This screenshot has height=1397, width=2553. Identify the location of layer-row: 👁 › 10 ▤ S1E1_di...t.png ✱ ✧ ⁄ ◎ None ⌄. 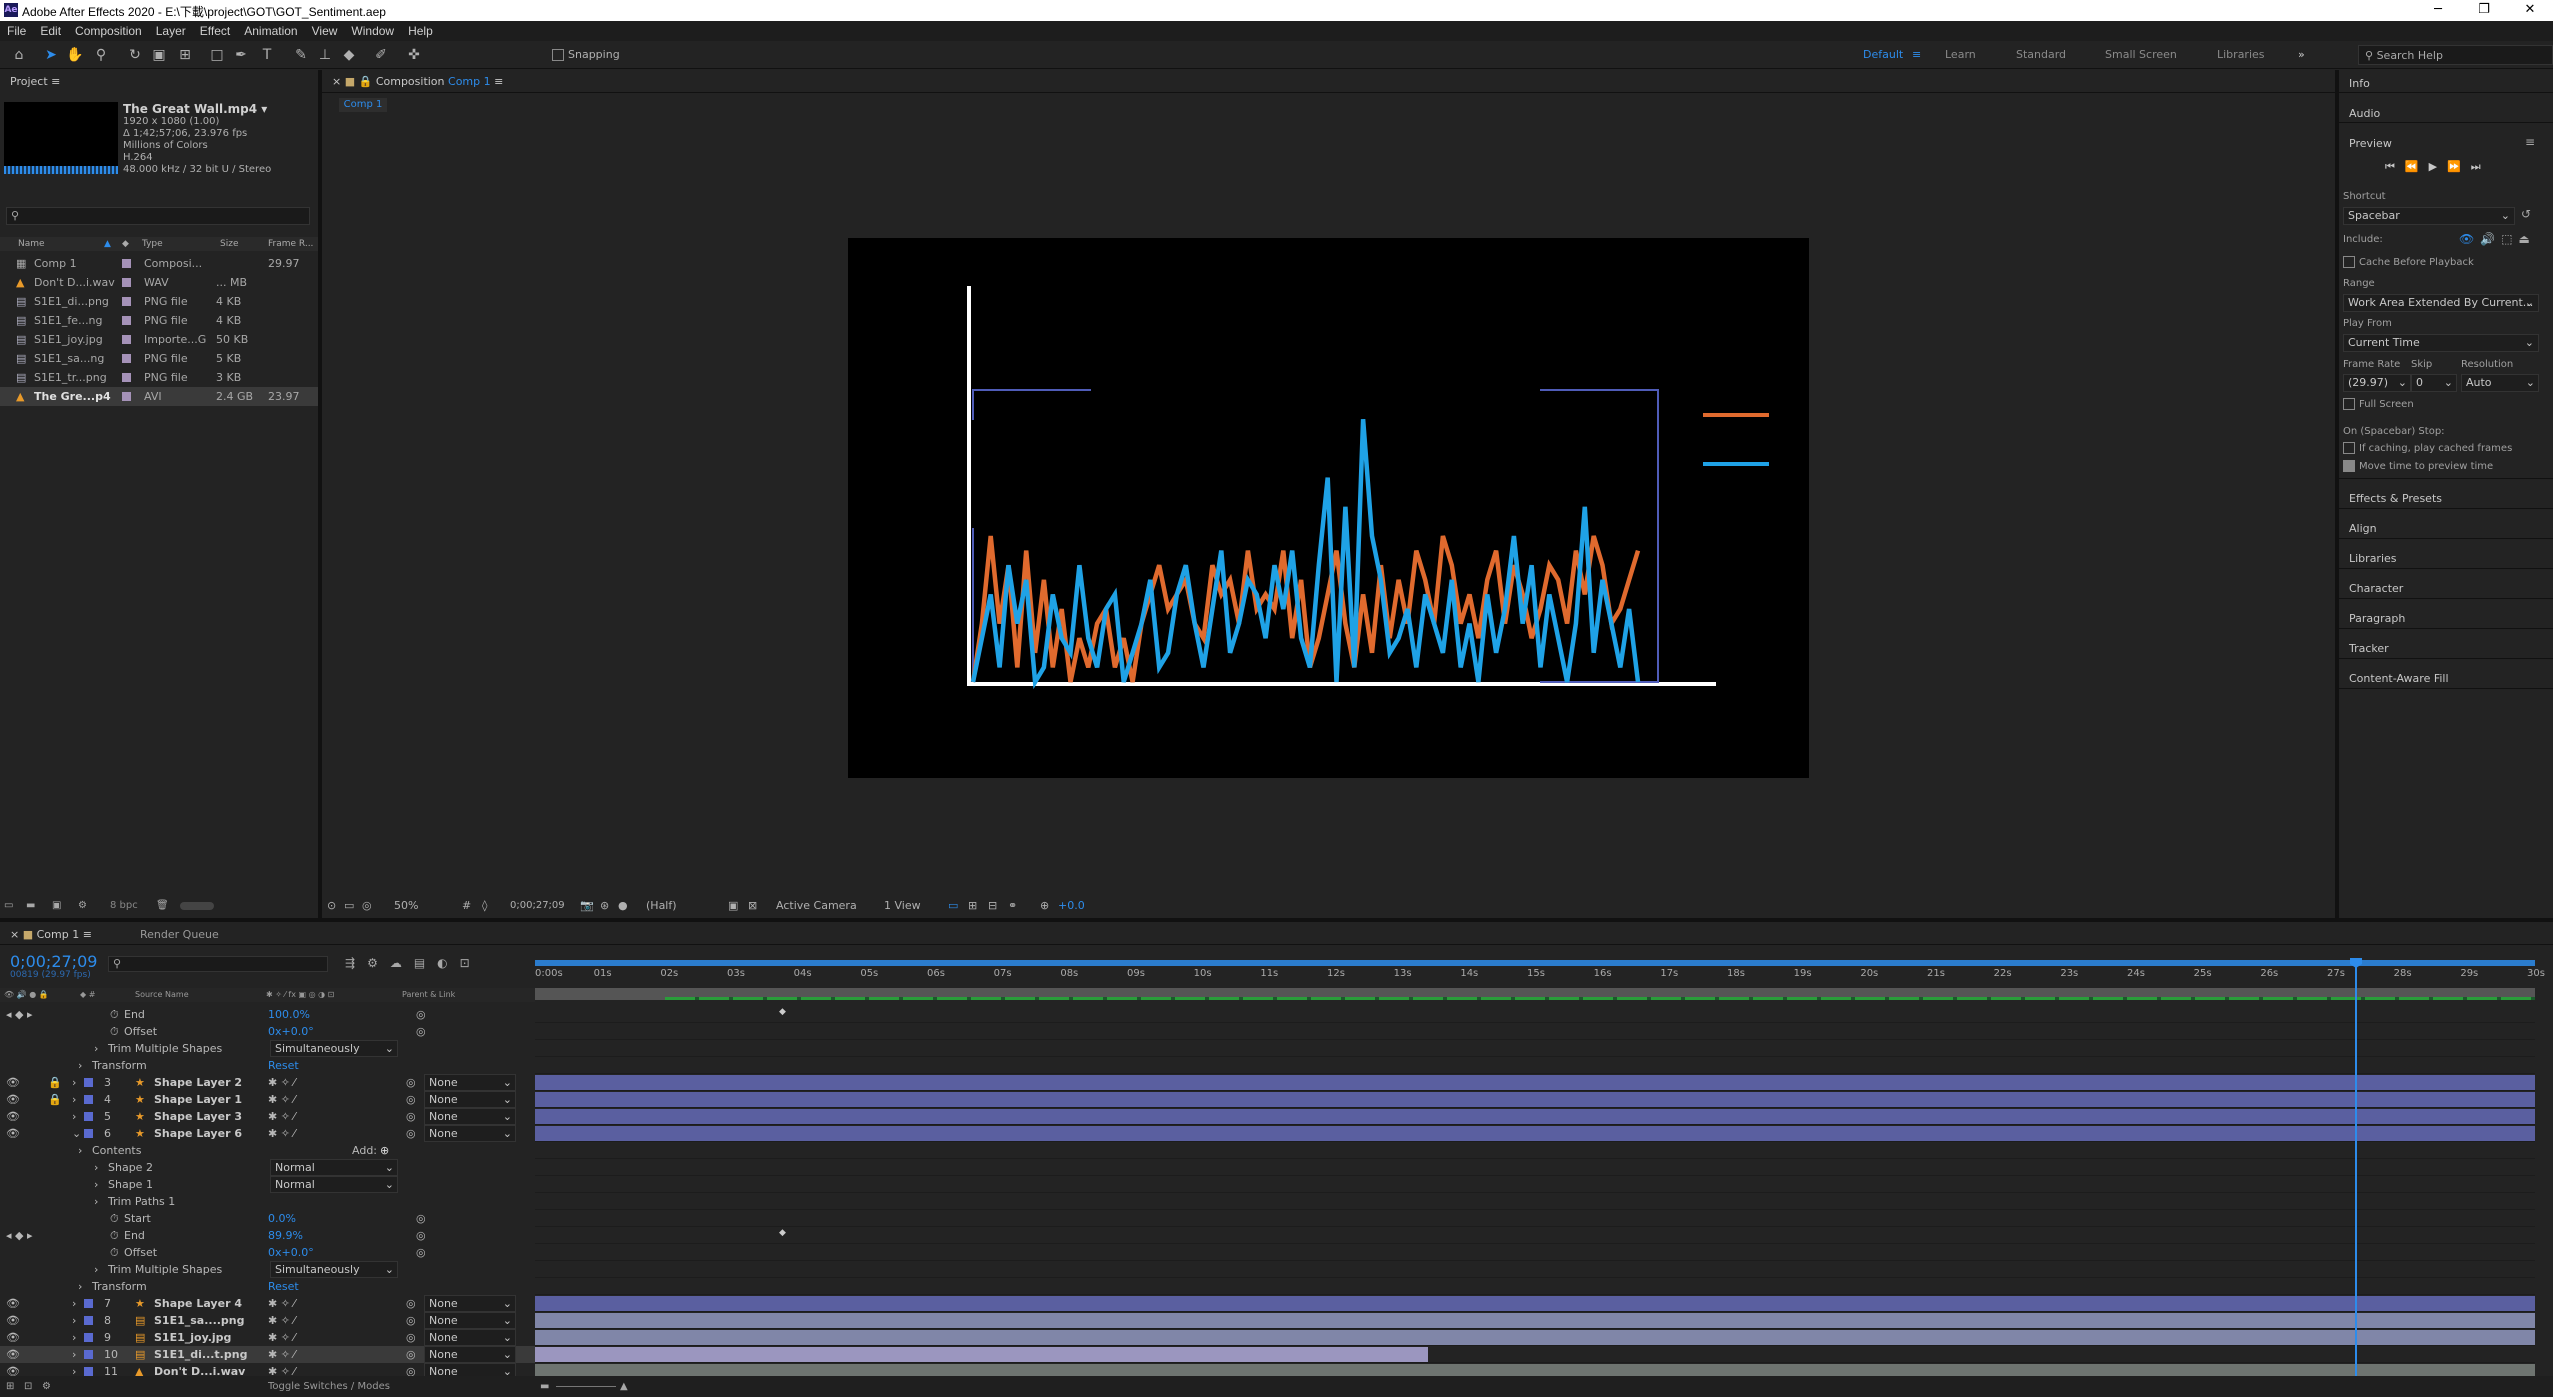
(267, 1354).